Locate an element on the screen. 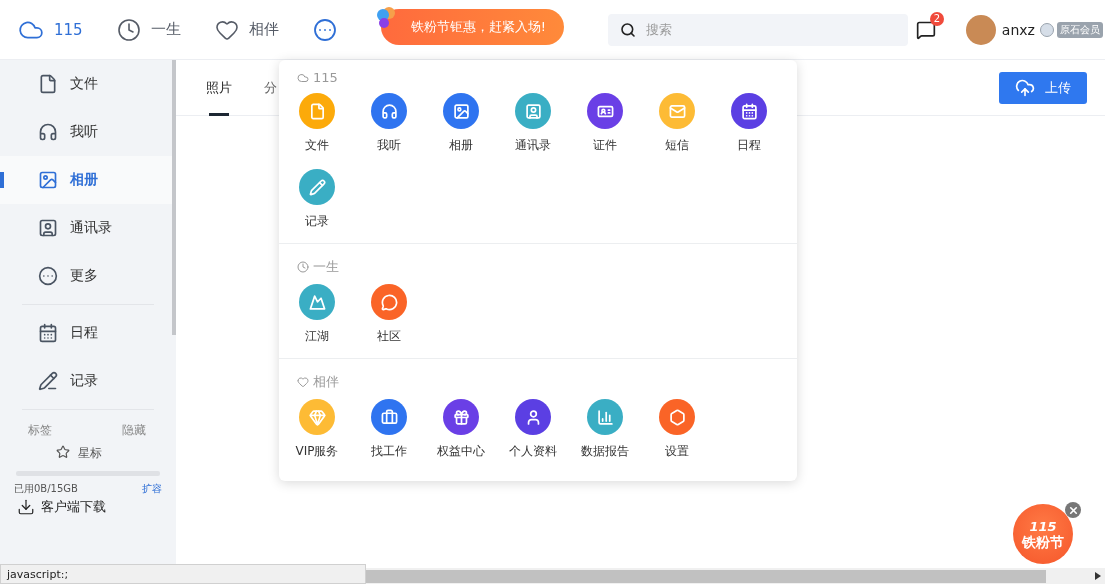  more-button is located at coordinates (324, 29).